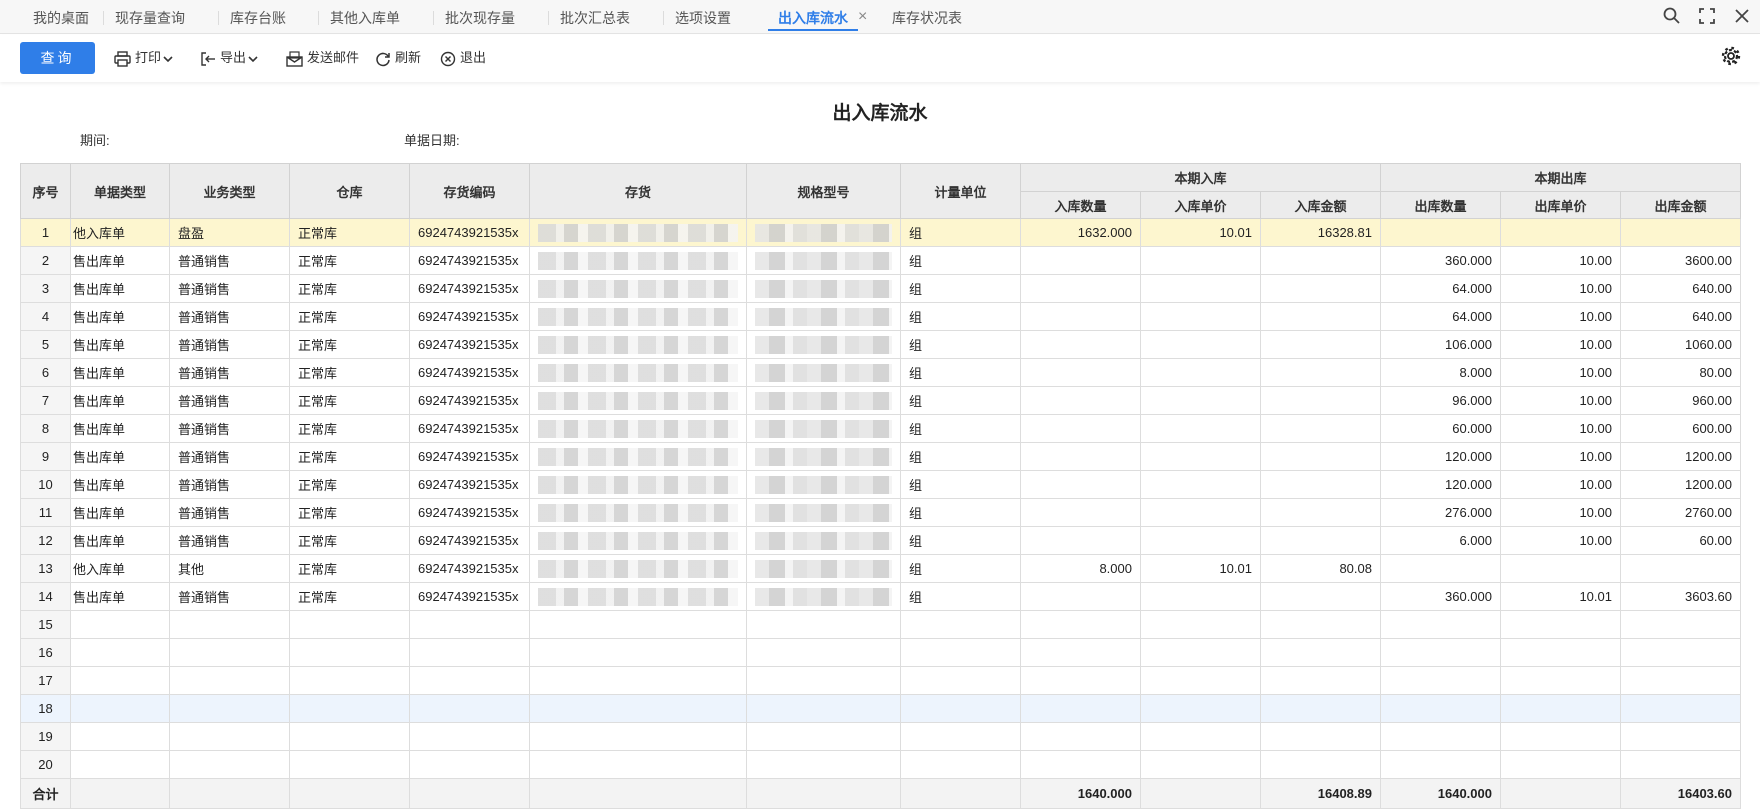  I want to click on row-out-amount: 640.00, so click(1680, 288).